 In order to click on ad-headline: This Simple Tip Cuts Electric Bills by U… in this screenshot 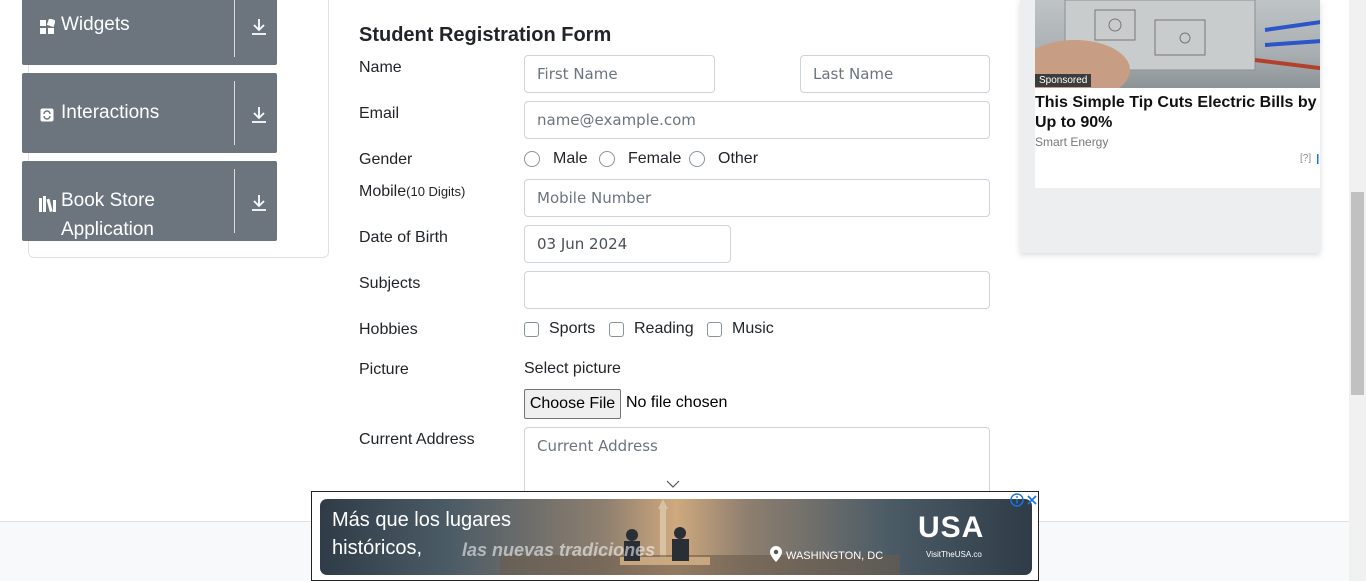, I will do `click(1177, 113)`.